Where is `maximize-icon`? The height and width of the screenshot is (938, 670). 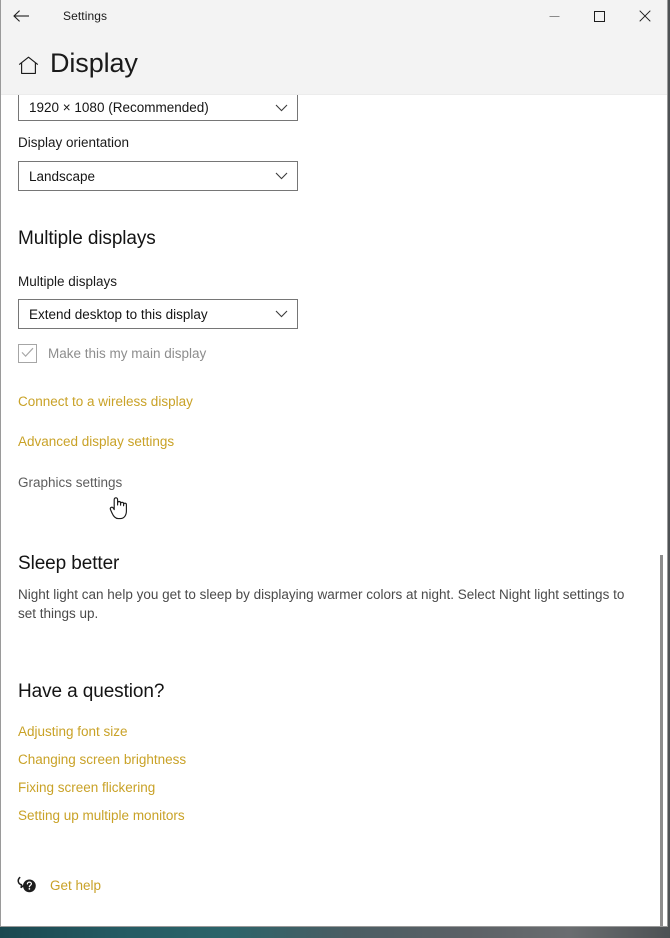 maximize-icon is located at coordinates (599, 16).